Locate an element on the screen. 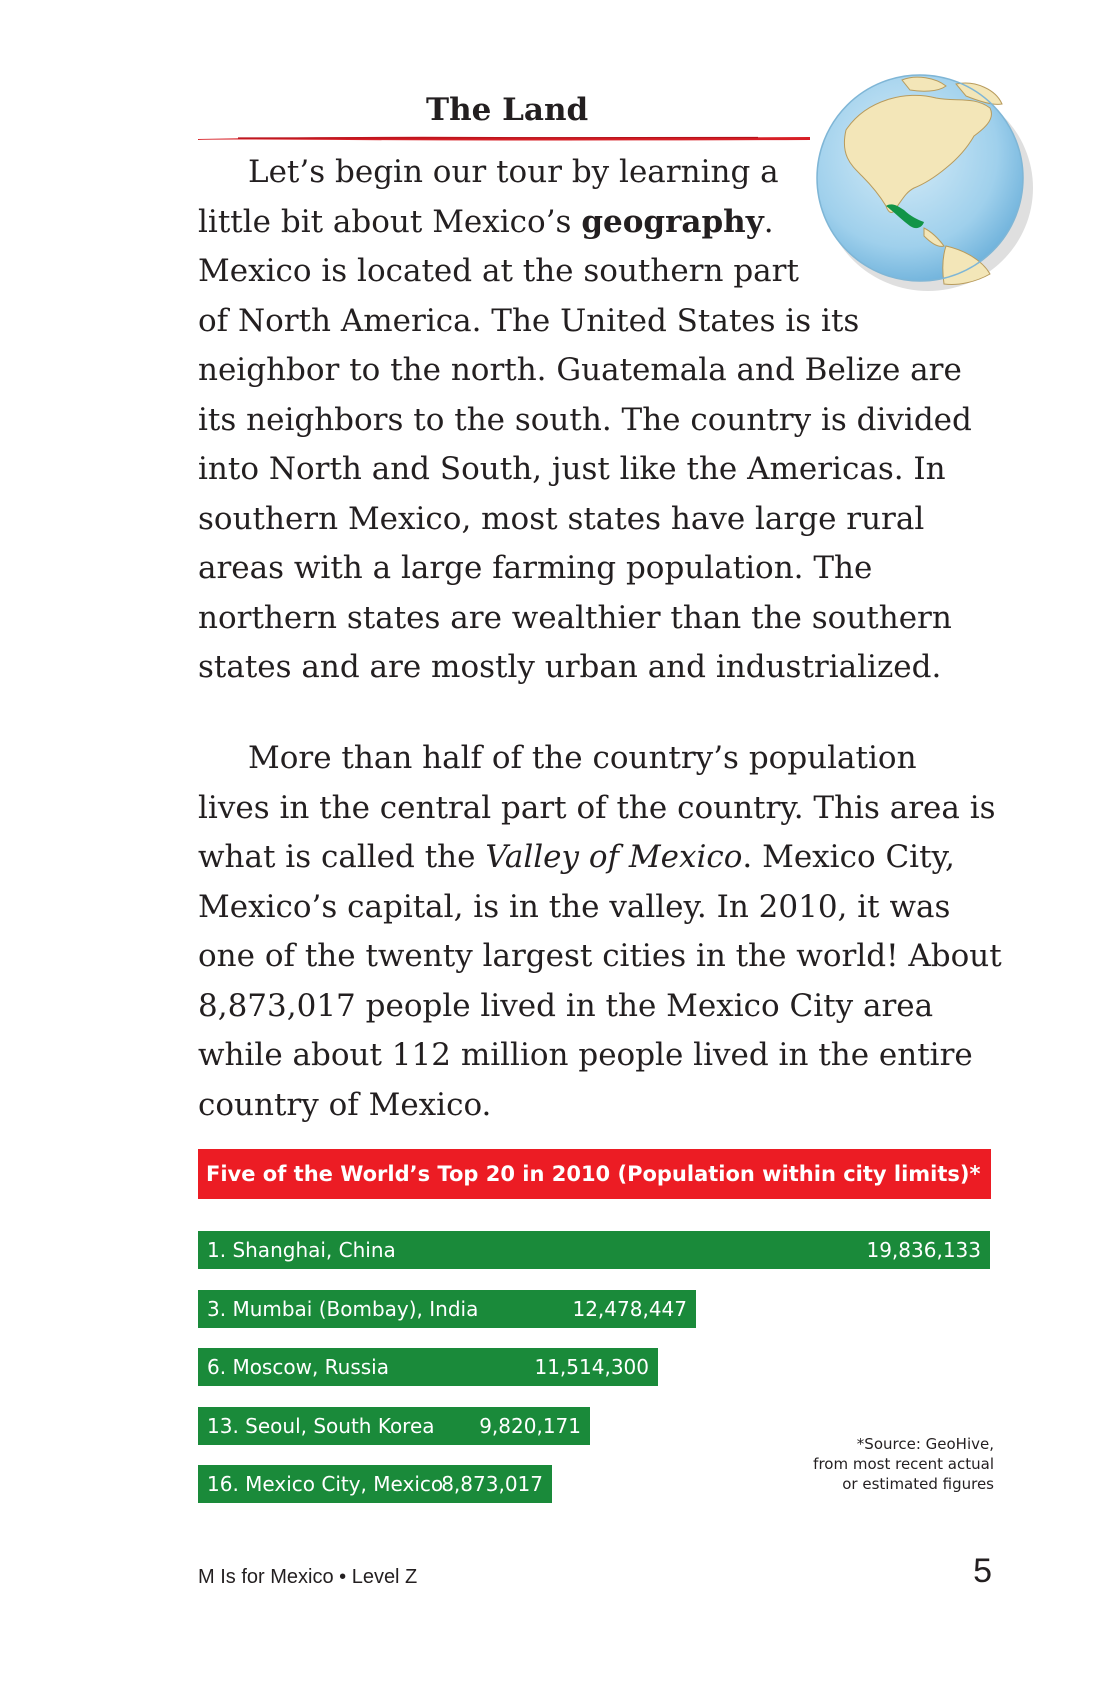 This screenshot has height=1700, width=1100. bar: 16. Mexico City, Mexico 8,873,017 is located at coordinates (375, 1484).